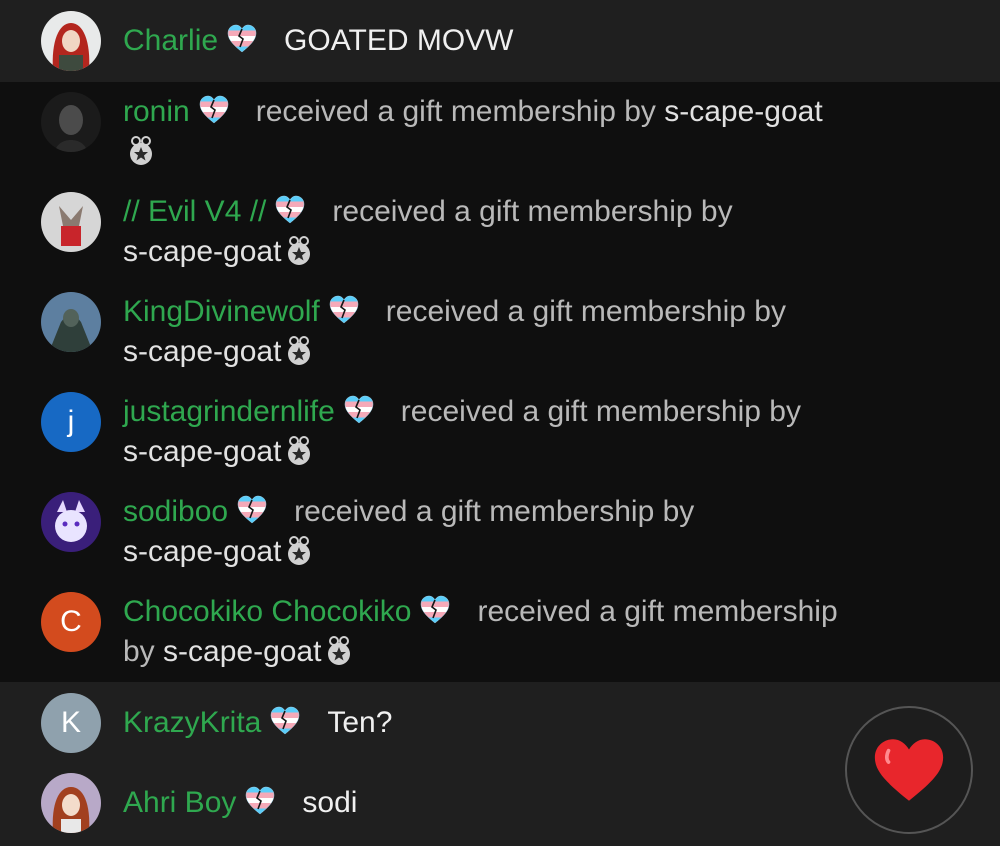 The image size is (1000, 846). What do you see at coordinates (399, 40) in the screenshot?
I see `message-text: GOATED MOVW` at bounding box center [399, 40].